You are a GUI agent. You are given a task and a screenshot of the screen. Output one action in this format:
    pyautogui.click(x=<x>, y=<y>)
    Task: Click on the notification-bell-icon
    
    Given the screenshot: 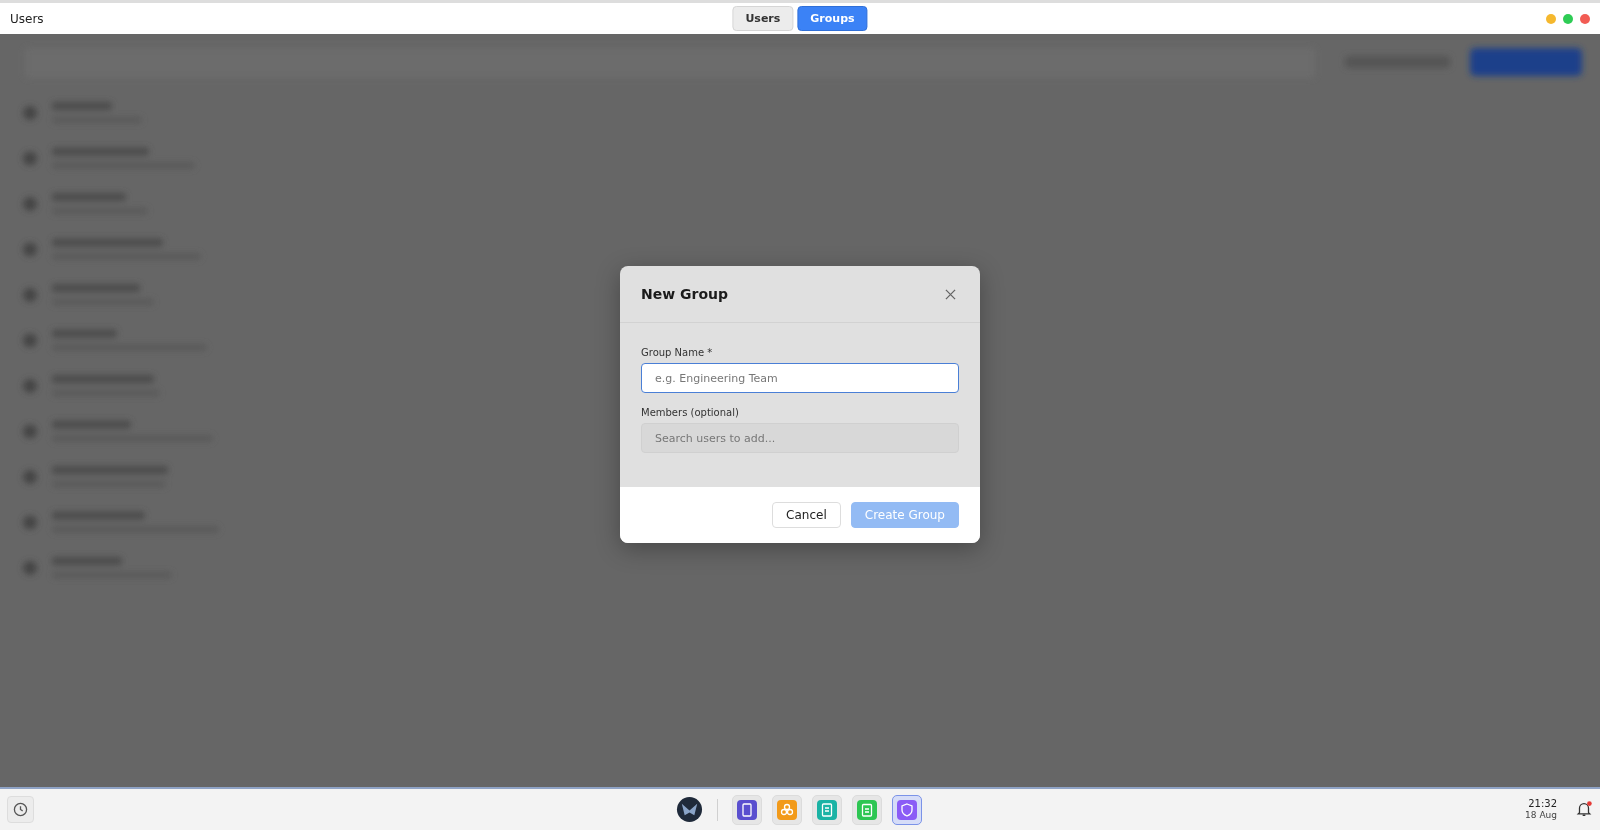 What is the action you would take?
    pyautogui.click(x=1584, y=809)
    